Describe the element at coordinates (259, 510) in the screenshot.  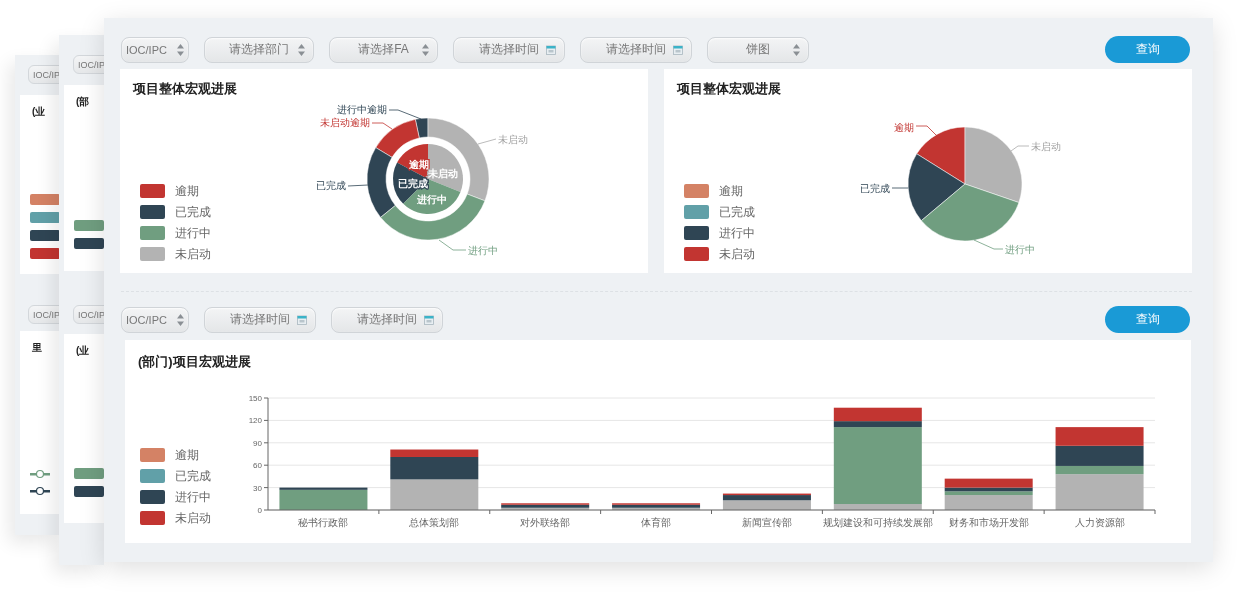
I see `axis-tick-label: 0` at that location.